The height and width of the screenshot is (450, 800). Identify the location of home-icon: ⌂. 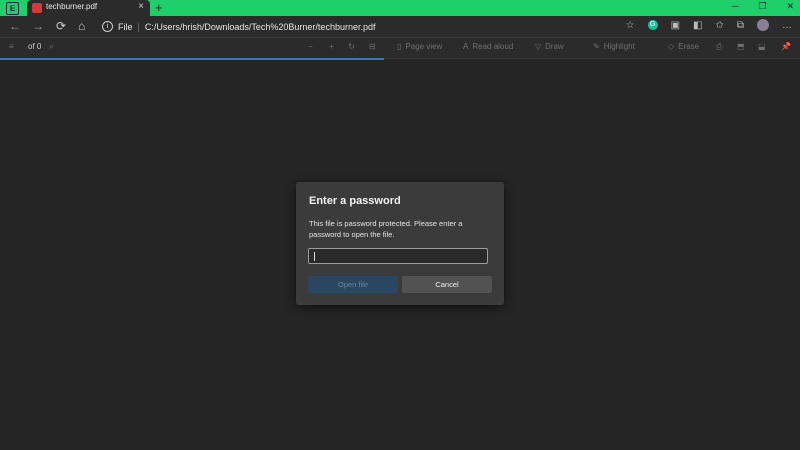
(81, 26).